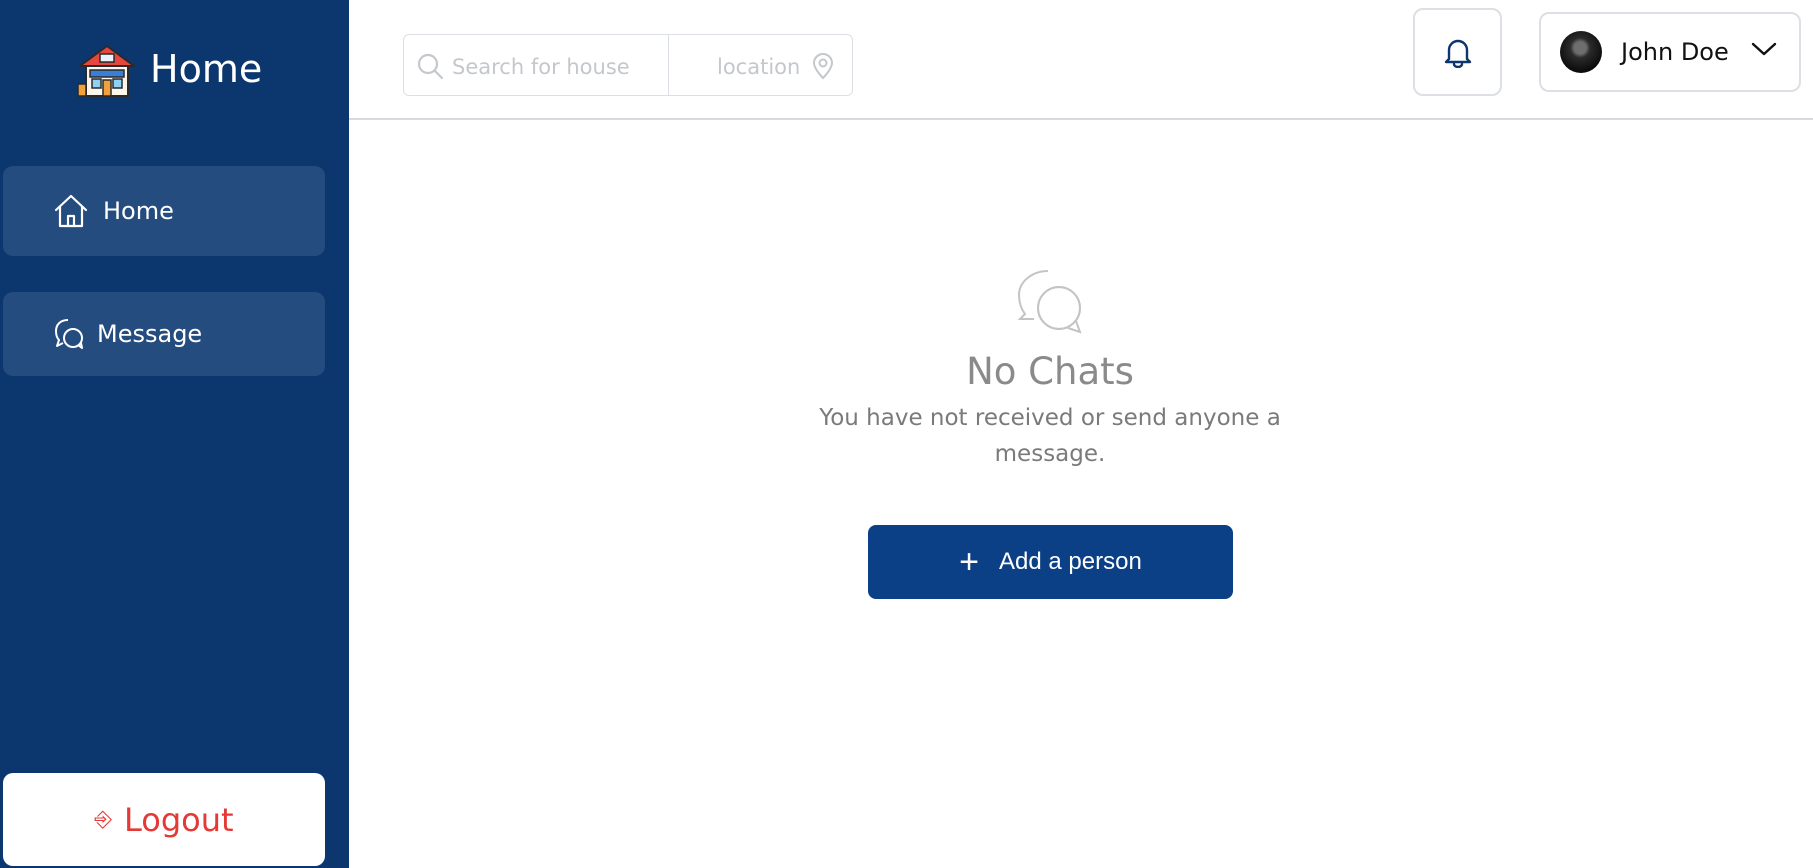  I want to click on user-menu: John Doe, so click(1670, 52).